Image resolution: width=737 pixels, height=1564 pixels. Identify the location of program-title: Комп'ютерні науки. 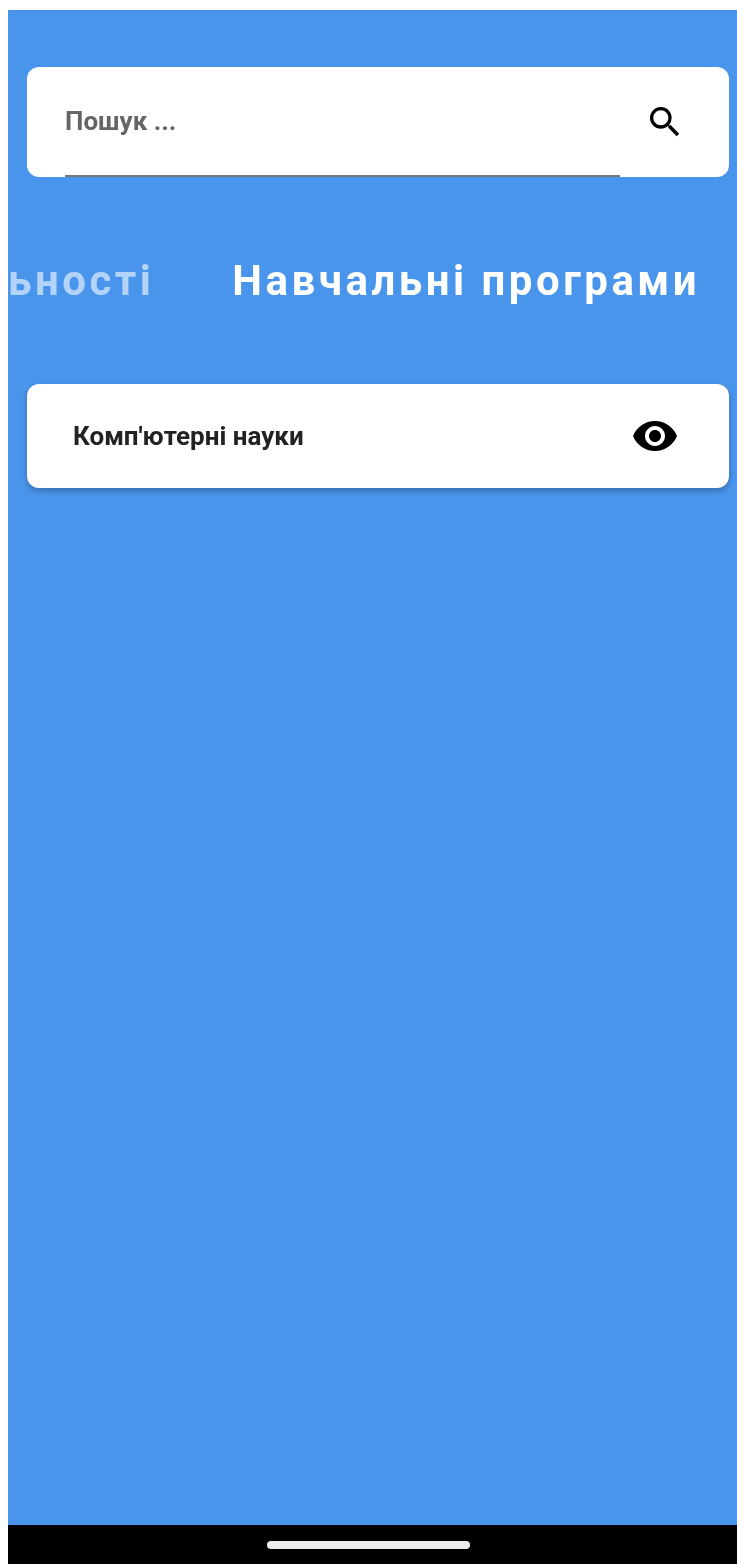
(188, 436).